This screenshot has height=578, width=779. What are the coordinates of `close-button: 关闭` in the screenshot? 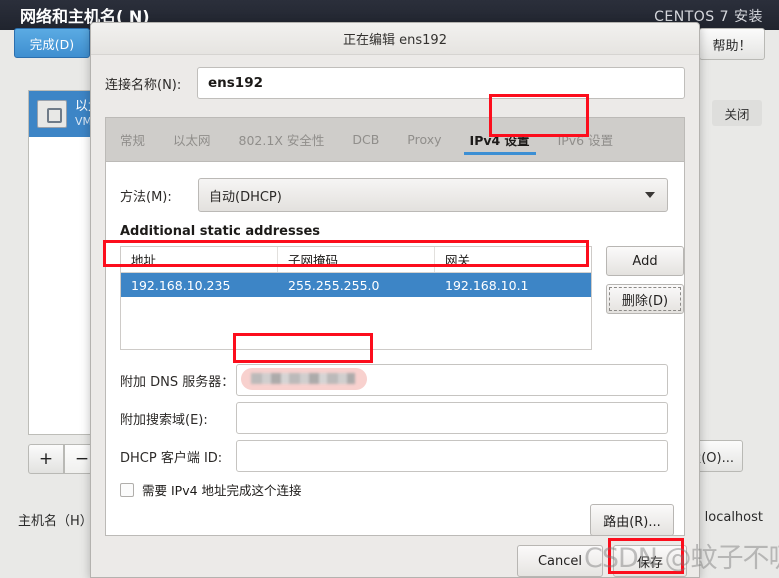 It's located at (737, 113).